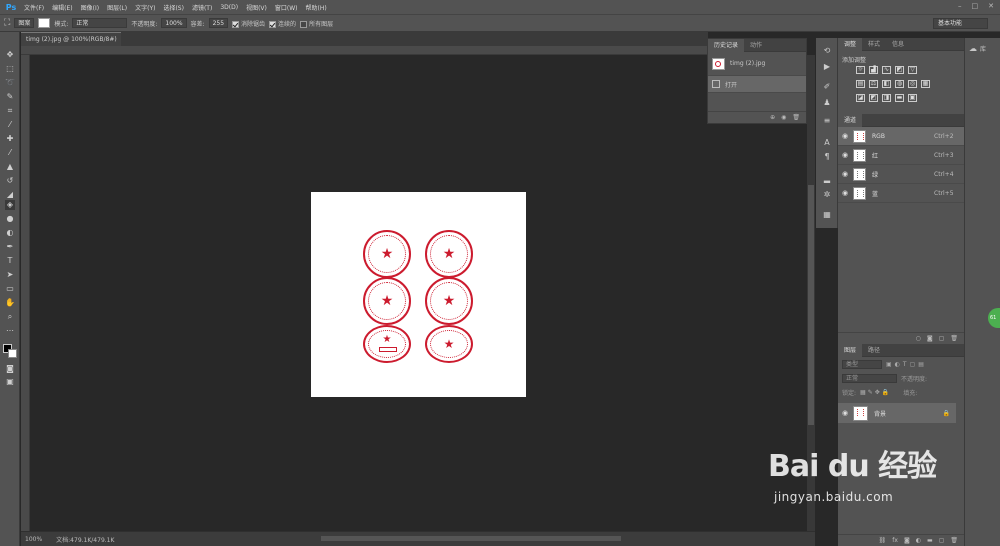  What do you see at coordinates (10, 303) in the screenshot?
I see `hand-tool-icon: ✋` at bounding box center [10, 303].